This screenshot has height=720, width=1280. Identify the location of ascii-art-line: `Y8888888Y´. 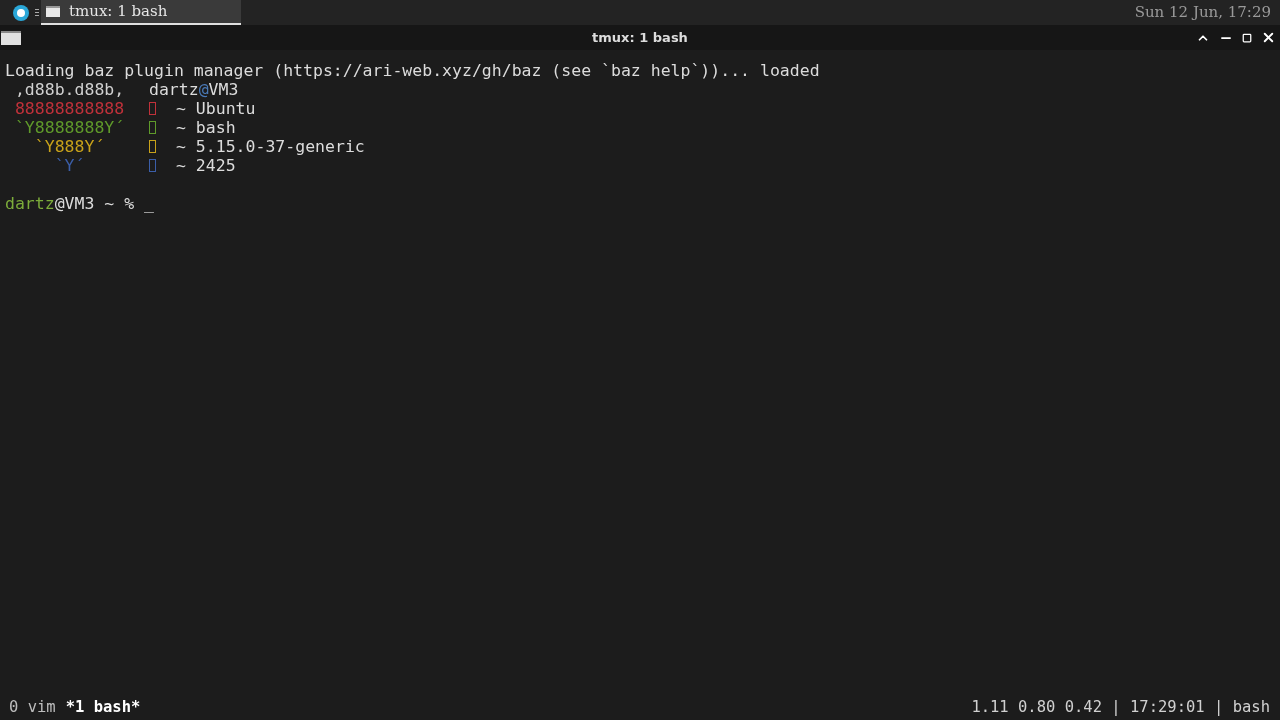
(69, 127).